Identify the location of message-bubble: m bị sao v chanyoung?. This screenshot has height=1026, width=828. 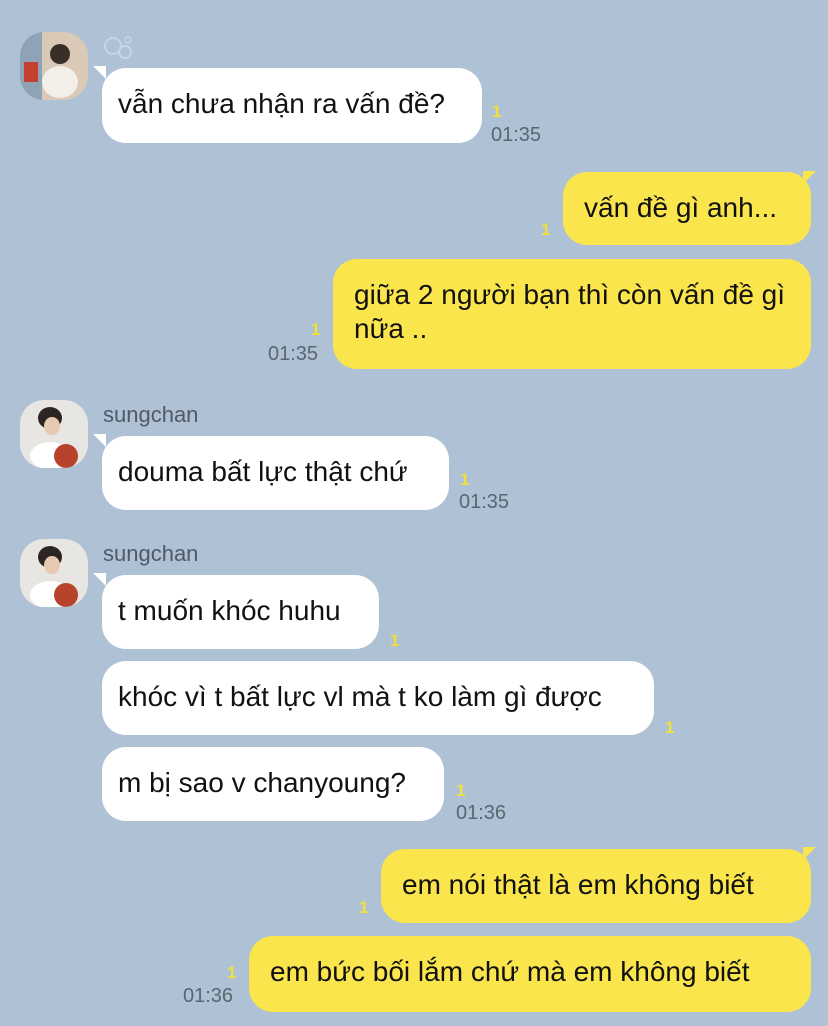
(273, 784).